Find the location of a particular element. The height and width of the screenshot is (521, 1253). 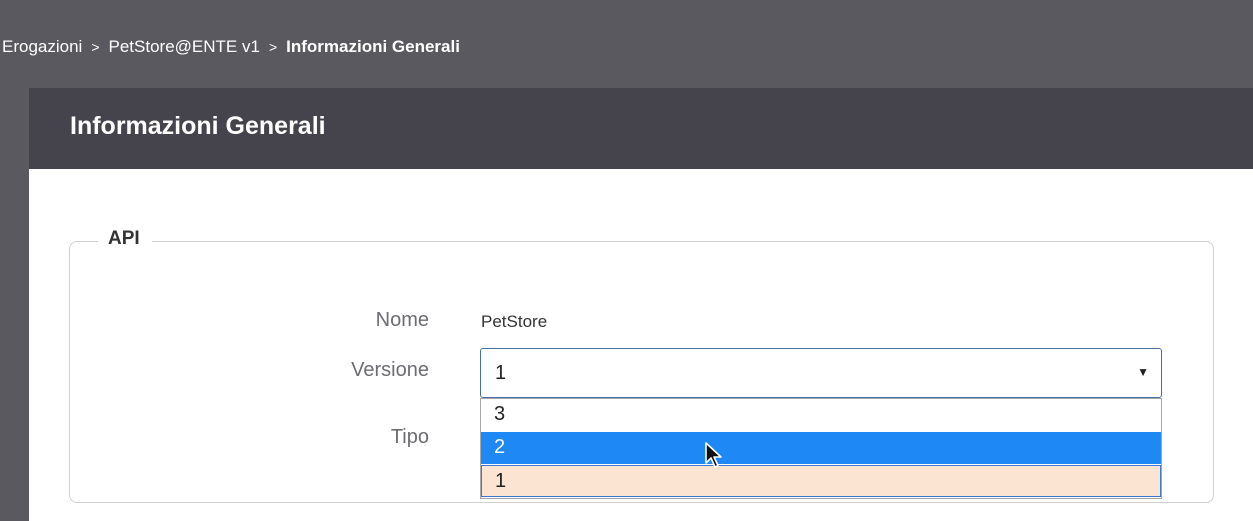

fieldset-legend: API is located at coordinates (125, 239).